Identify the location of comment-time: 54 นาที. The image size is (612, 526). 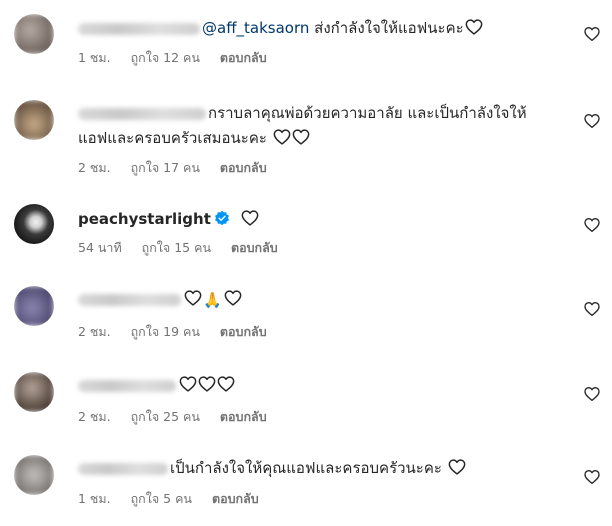
(100, 247).